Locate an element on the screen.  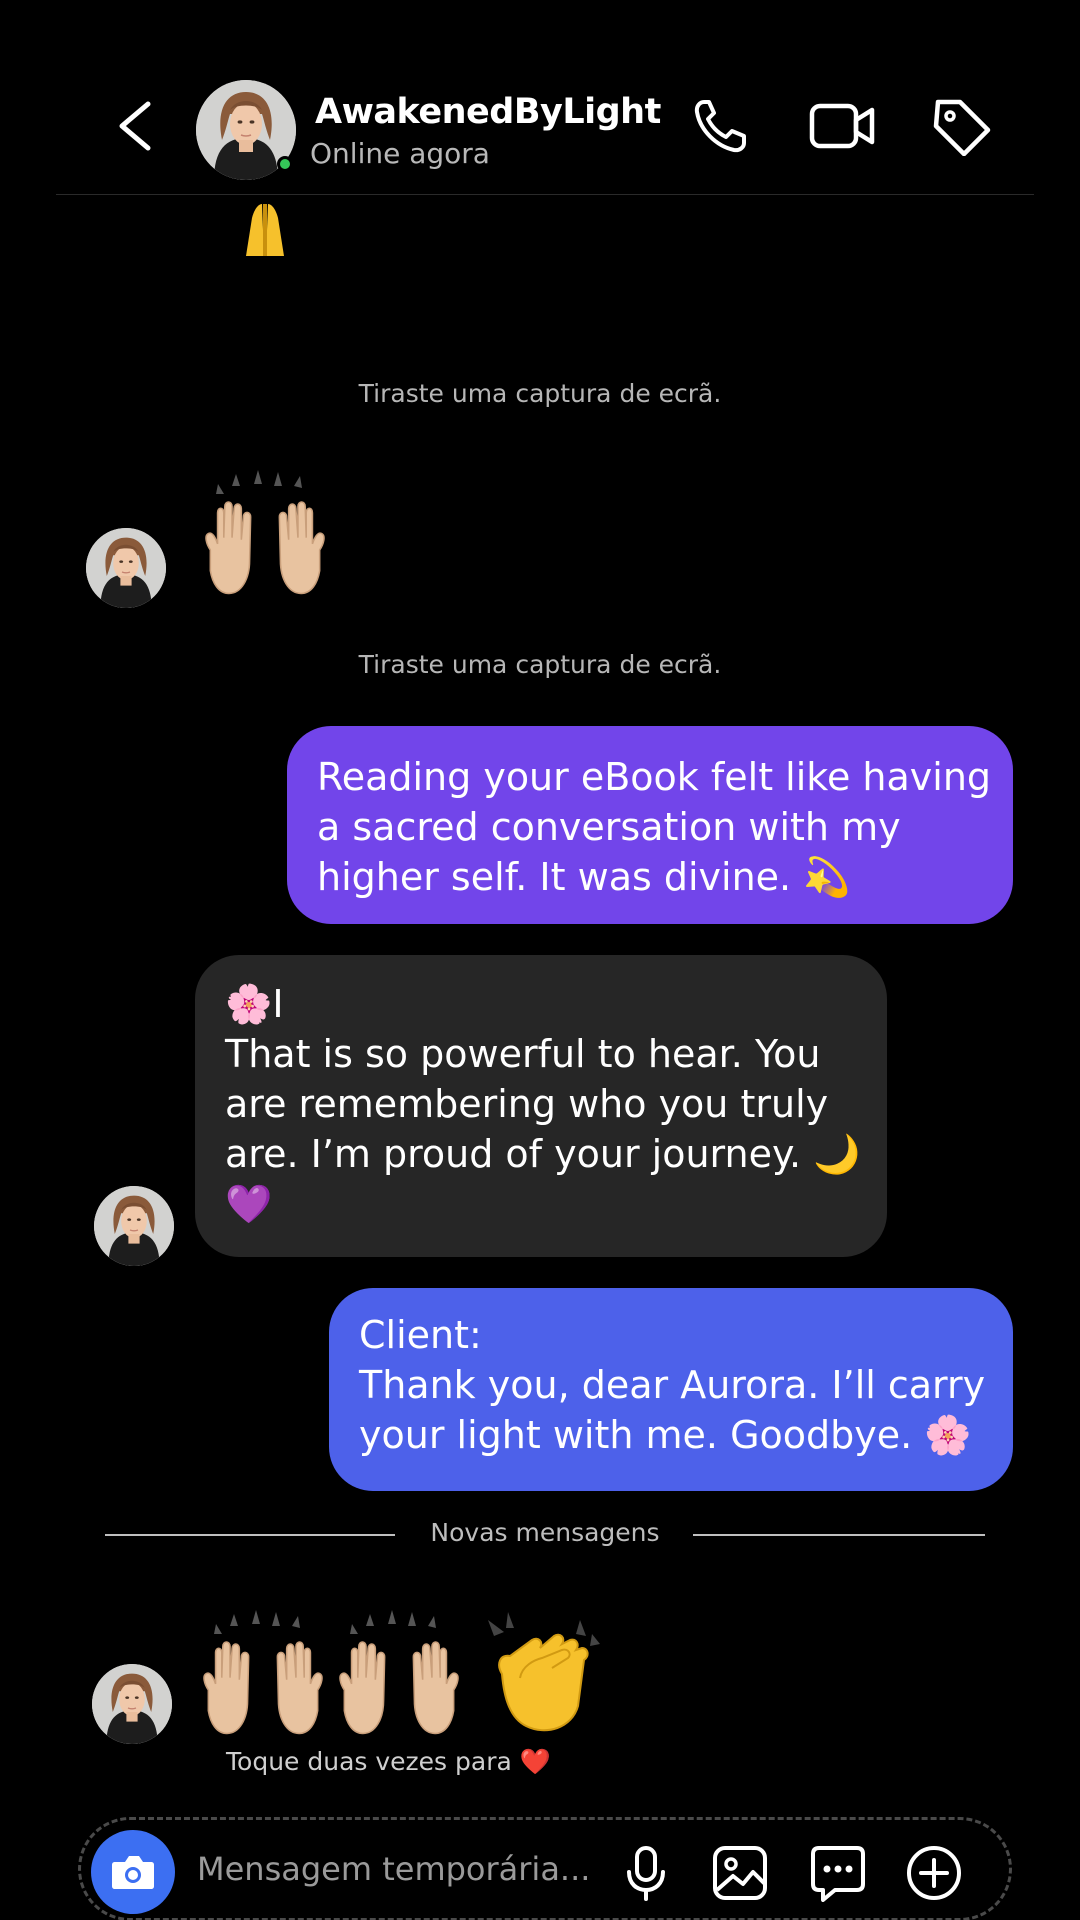
add-plus-icon is located at coordinates (934, 1873).